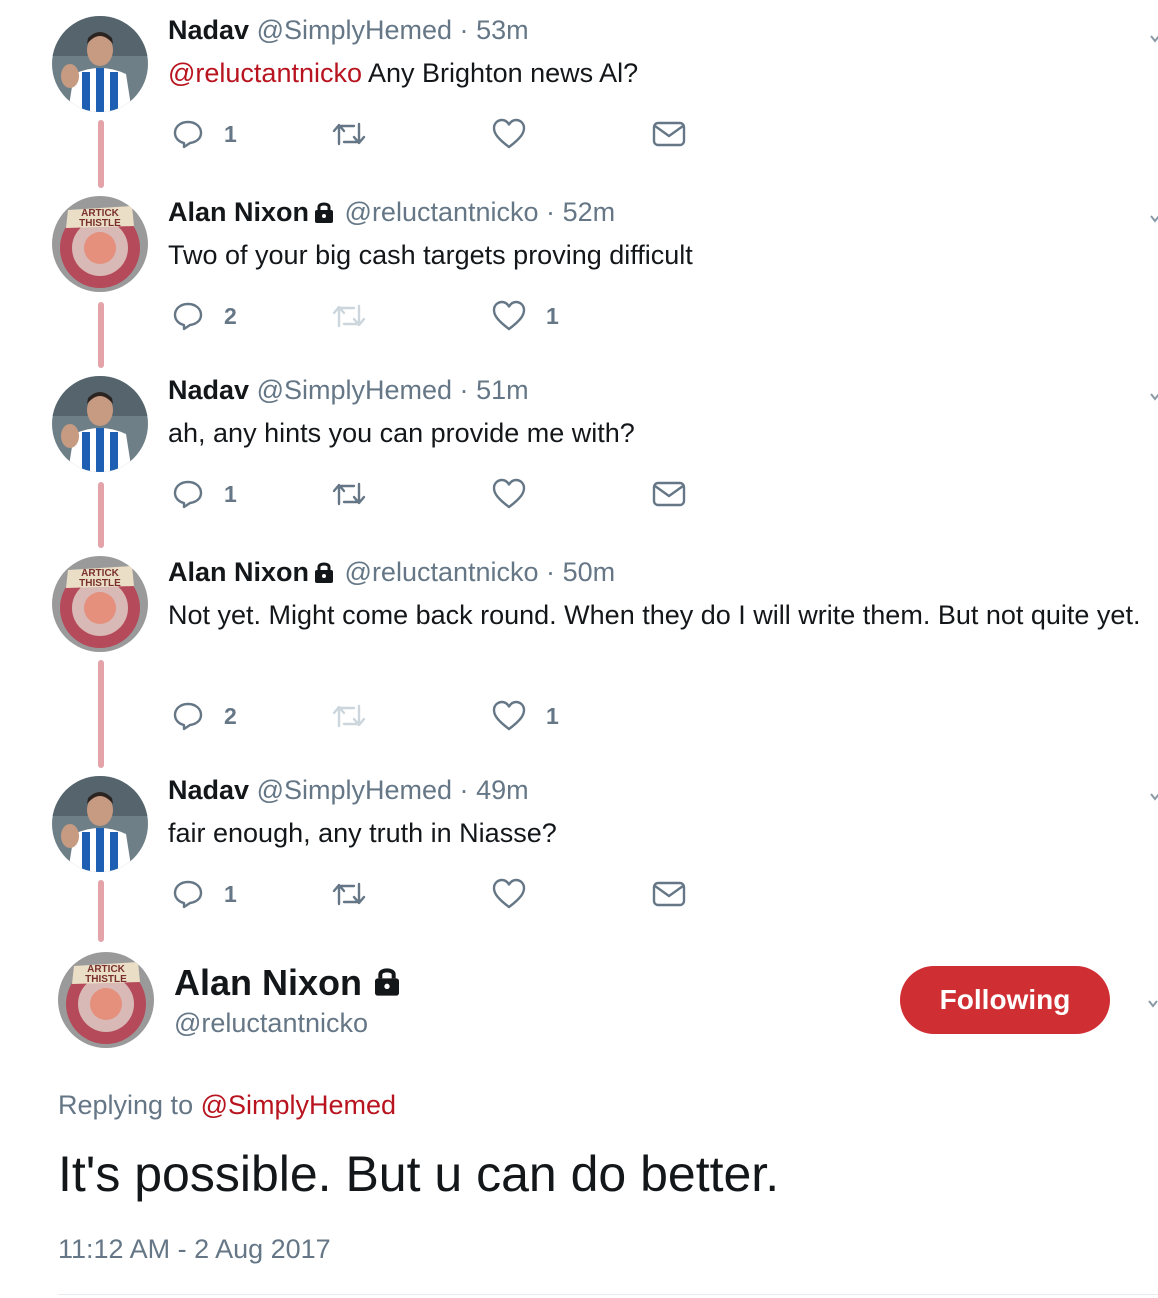 Image resolution: width=1158 pixels, height=1298 pixels. Describe the element at coordinates (608, 1294) in the screenshot. I see `divider` at that location.